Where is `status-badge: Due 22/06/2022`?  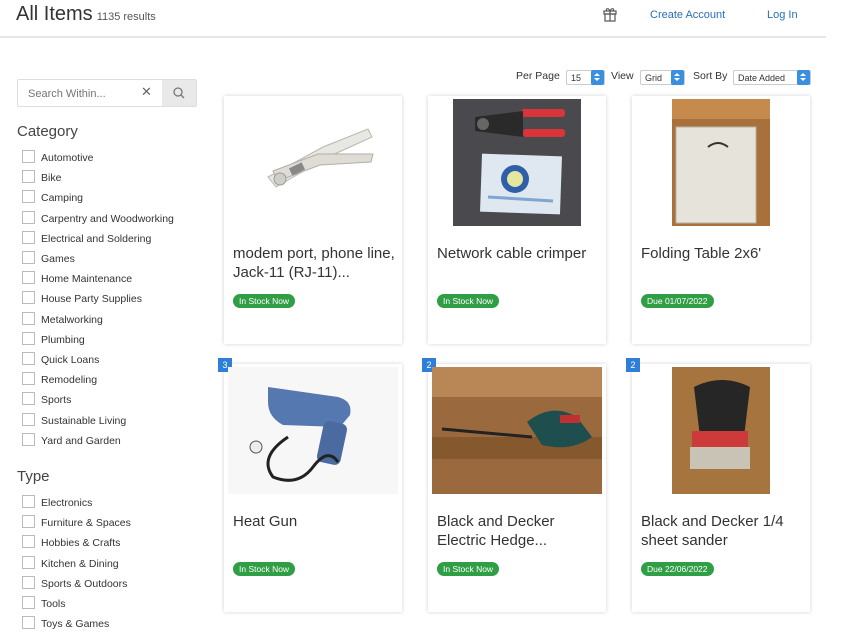 status-badge: Due 22/06/2022 is located at coordinates (677, 569).